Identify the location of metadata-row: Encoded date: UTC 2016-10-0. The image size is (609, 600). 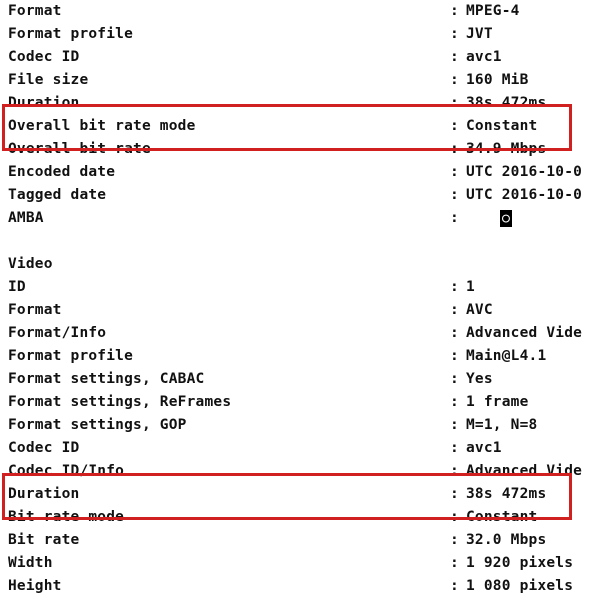
(304, 172).